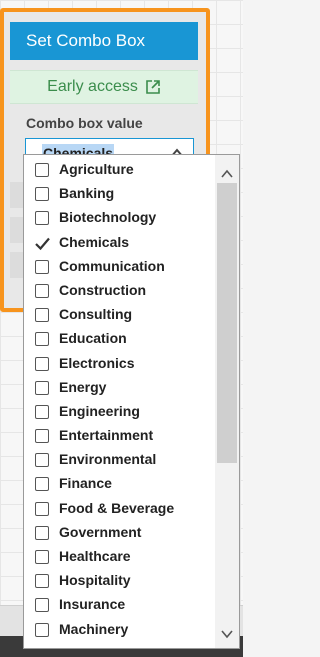  Describe the element at coordinates (118, 195) in the screenshot. I see `dropdown-option: Banking` at that location.